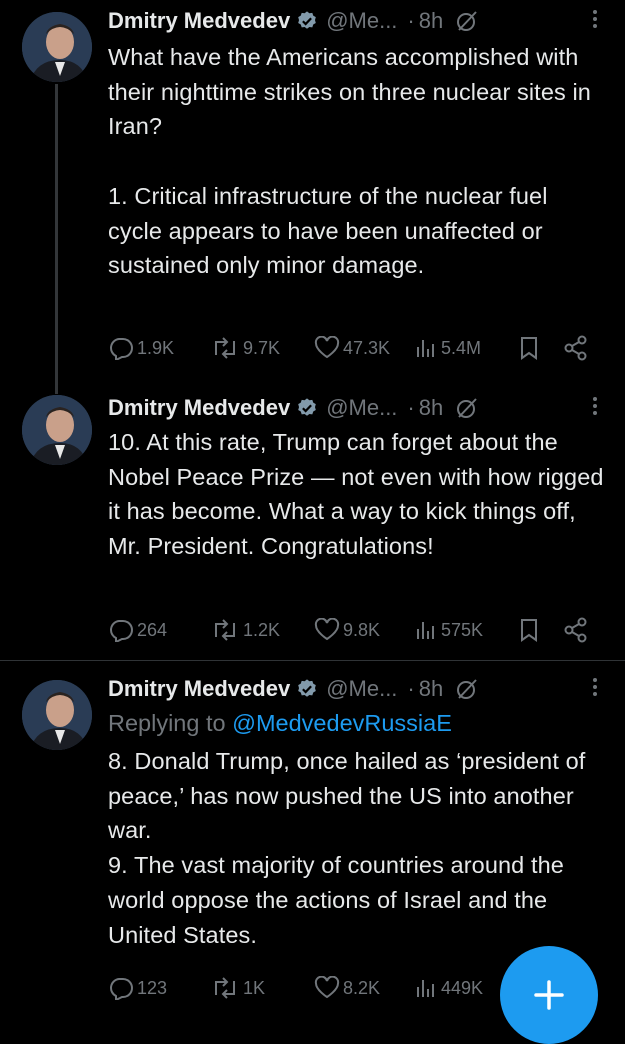 Image resolution: width=625 pixels, height=1044 pixels. I want to click on repost-count: 9.7K, so click(262, 347).